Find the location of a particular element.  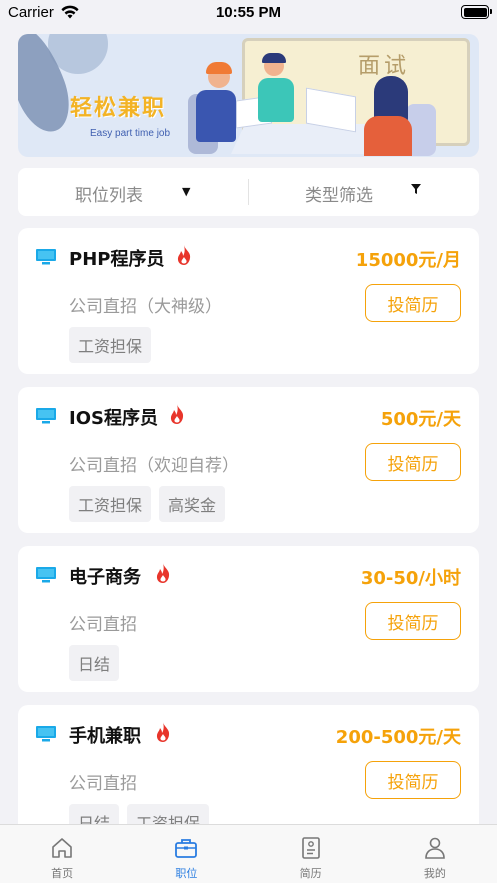

type-filter: 类型筛选 is located at coordinates (364, 192).